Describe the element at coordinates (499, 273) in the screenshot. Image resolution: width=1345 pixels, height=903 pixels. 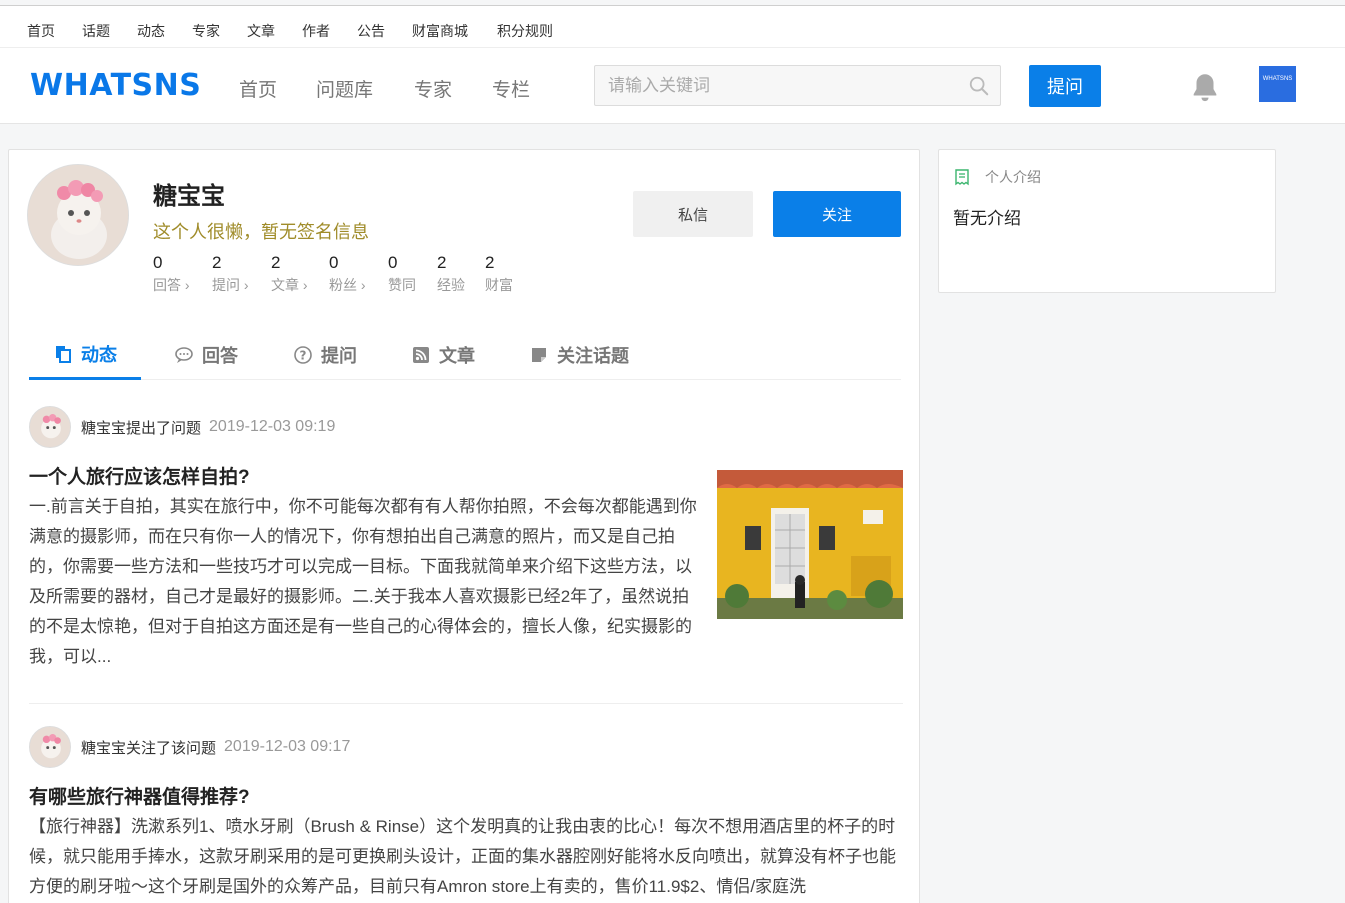
I see `stat-wealth: 2 财富` at that location.